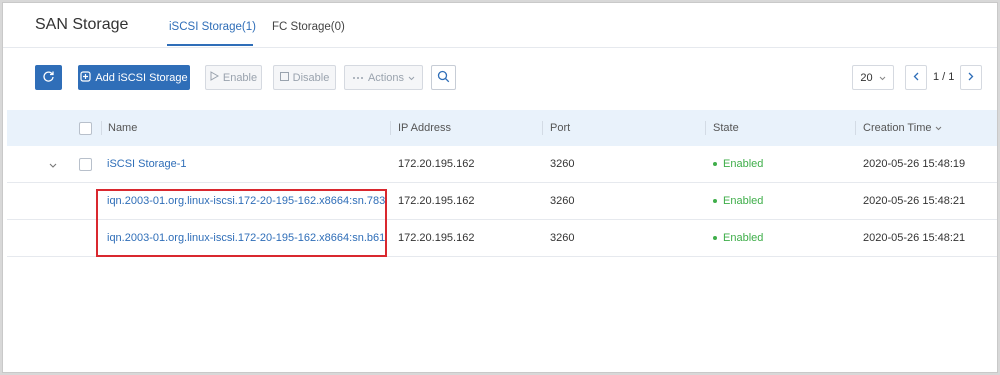 This screenshot has height=375, width=1000. What do you see at coordinates (146, 164) in the screenshot?
I see `storage-name-link: iSCSI Storage-1` at bounding box center [146, 164].